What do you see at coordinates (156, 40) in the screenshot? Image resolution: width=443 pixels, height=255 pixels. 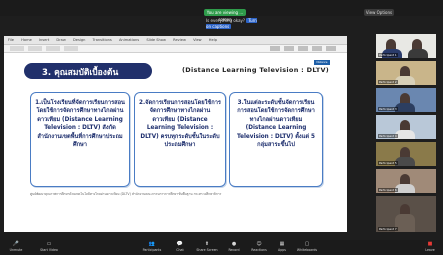 I see `menu-slideshow: Slide Show` at bounding box center [156, 40].